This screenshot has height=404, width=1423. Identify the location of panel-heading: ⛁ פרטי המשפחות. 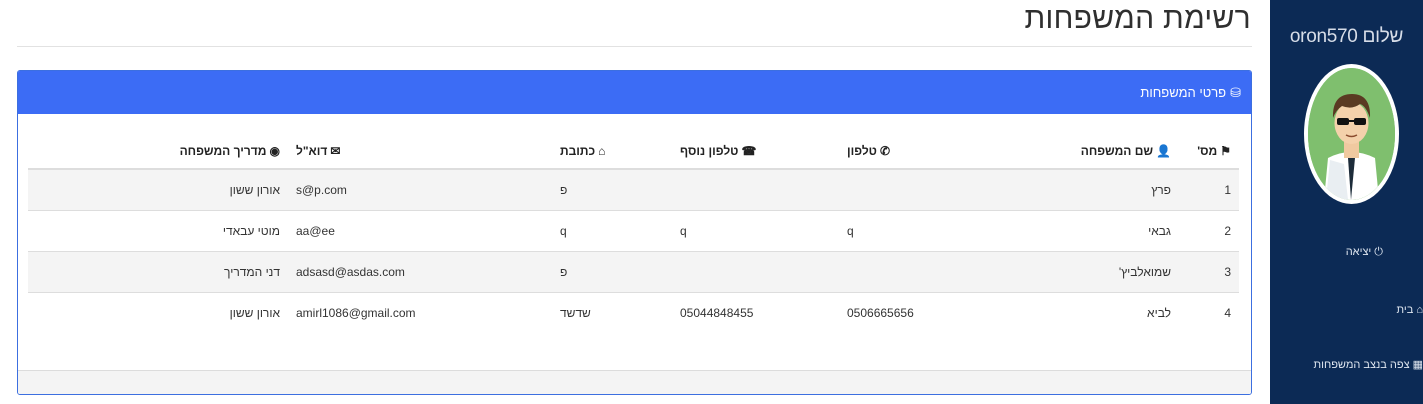
(634, 92).